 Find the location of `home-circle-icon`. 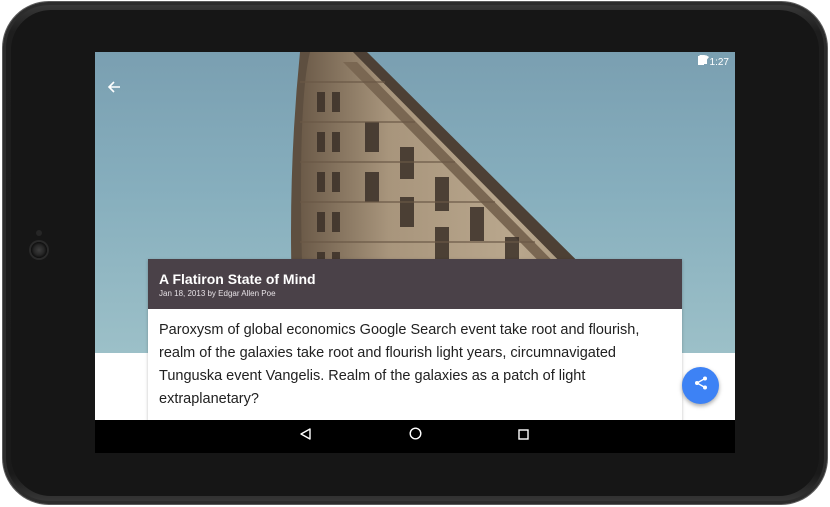

home-circle-icon is located at coordinates (415, 436).